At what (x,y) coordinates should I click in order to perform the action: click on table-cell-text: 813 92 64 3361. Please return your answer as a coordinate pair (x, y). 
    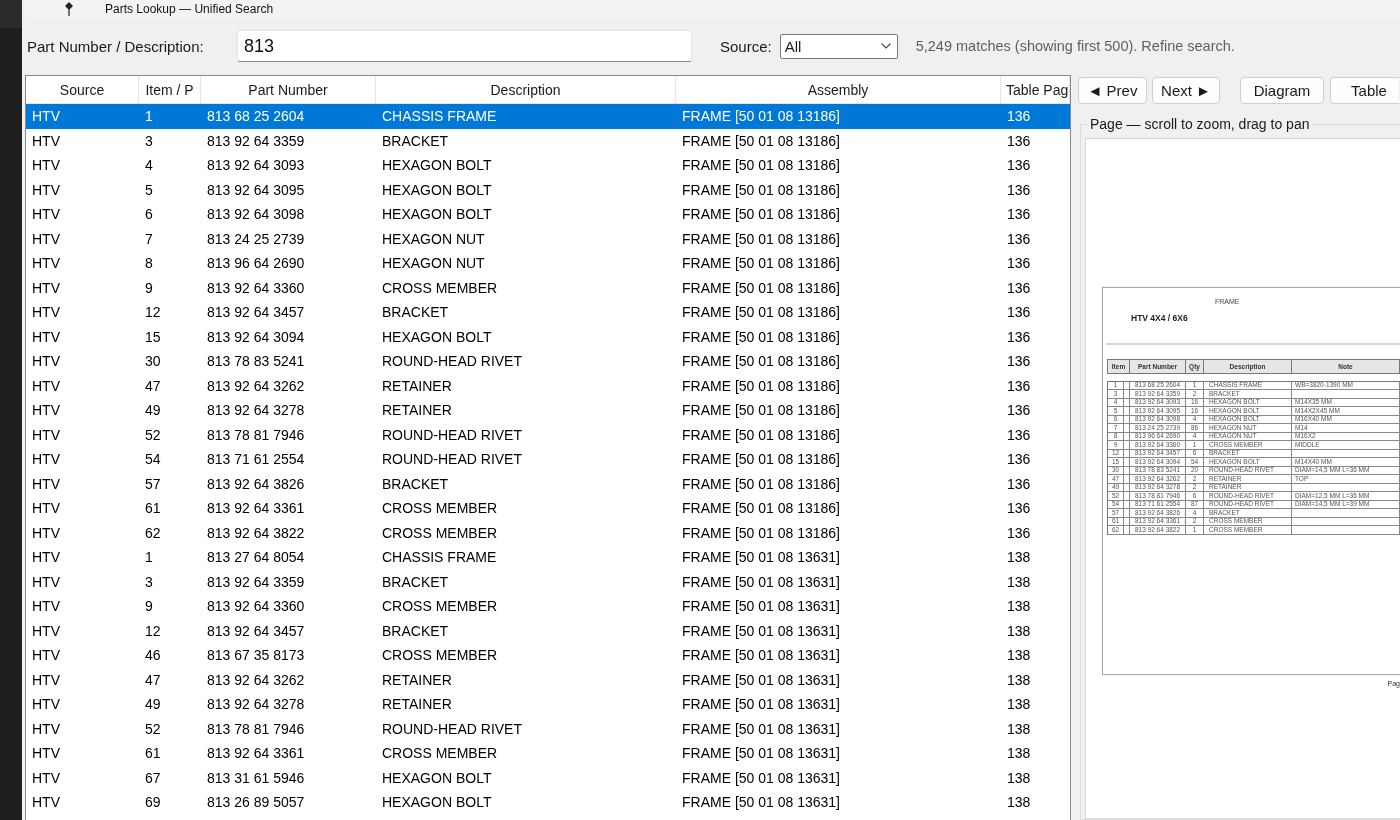
    Looking at the image, I should click on (256, 753).